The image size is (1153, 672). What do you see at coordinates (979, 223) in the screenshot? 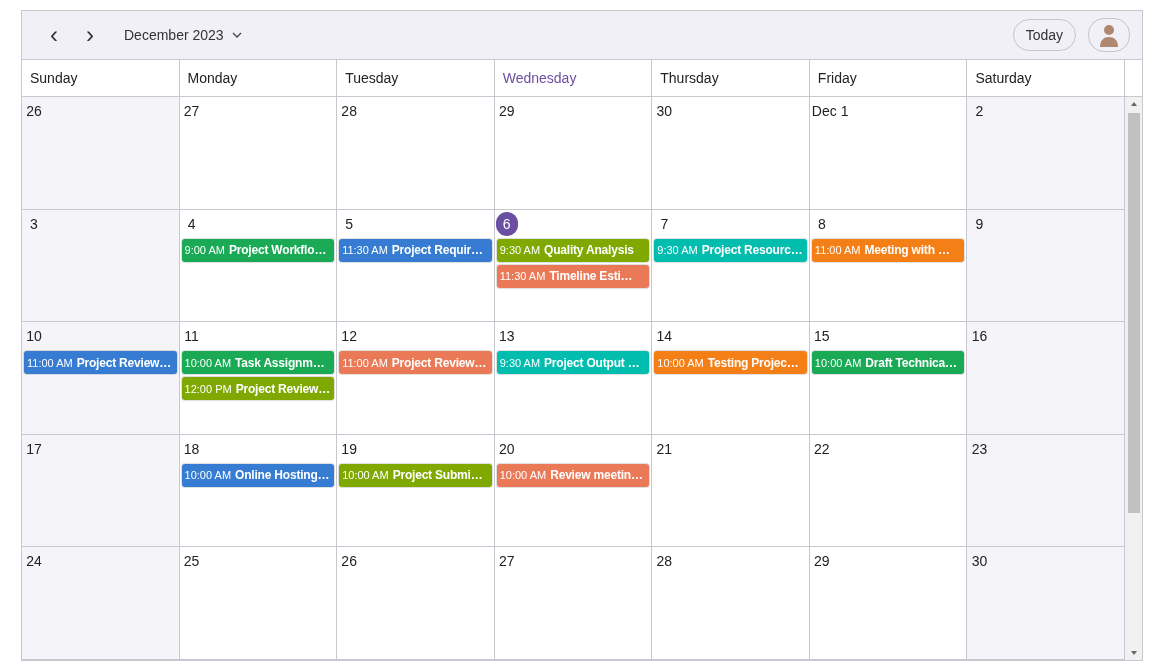
I see `date-label: 9` at bounding box center [979, 223].